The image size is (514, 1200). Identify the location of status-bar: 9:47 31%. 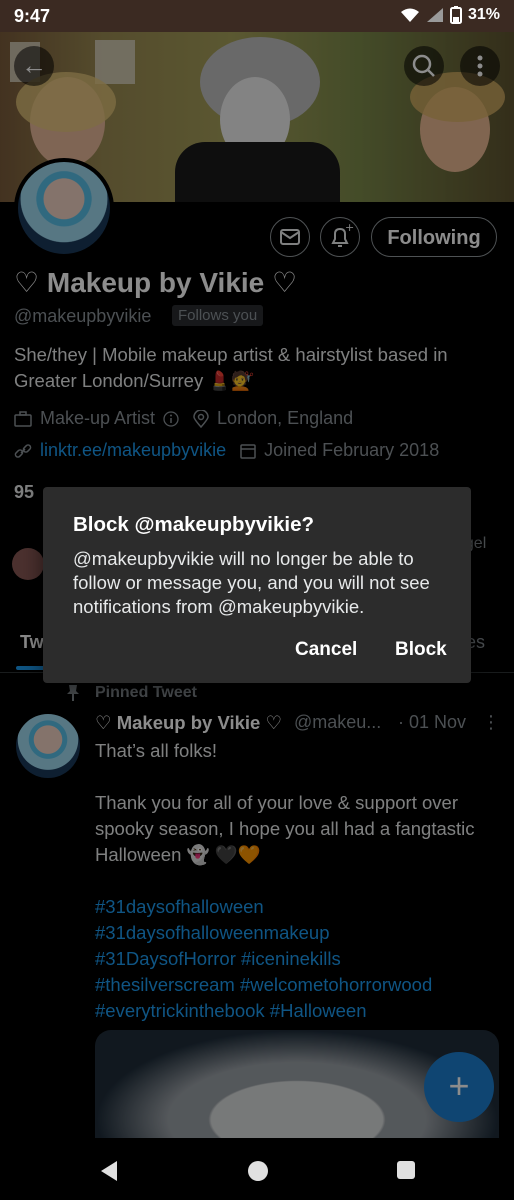
(257, 16).